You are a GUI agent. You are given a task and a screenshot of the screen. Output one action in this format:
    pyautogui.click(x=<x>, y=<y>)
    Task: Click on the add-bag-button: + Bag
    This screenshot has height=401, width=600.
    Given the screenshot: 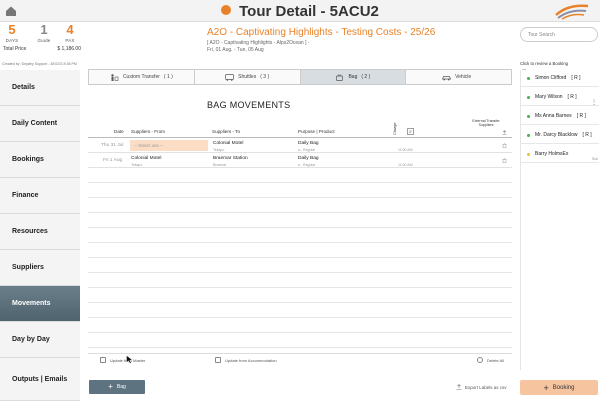 What is the action you would take?
    pyautogui.click(x=117, y=387)
    